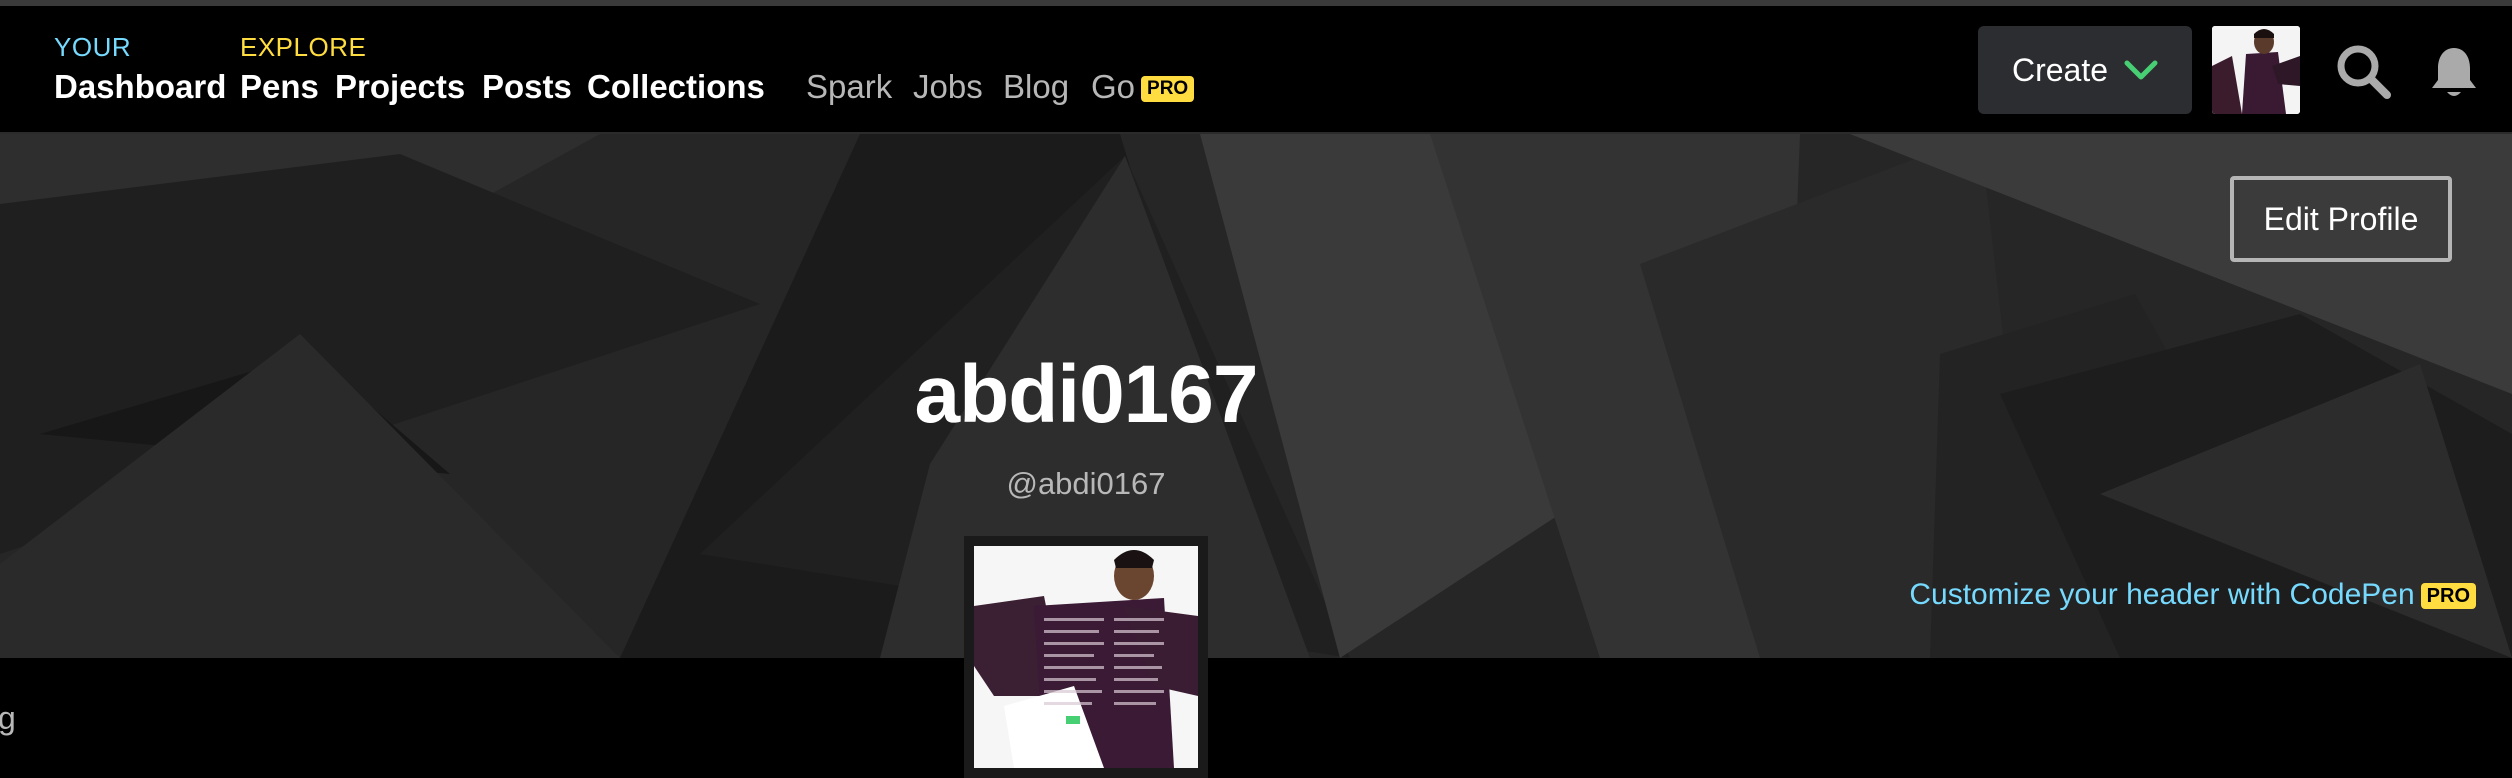 Image resolution: width=2512 pixels, height=778 pixels. Describe the element at coordinates (8, 718) in the screenshot. I see `truncated-text: g` at that location.